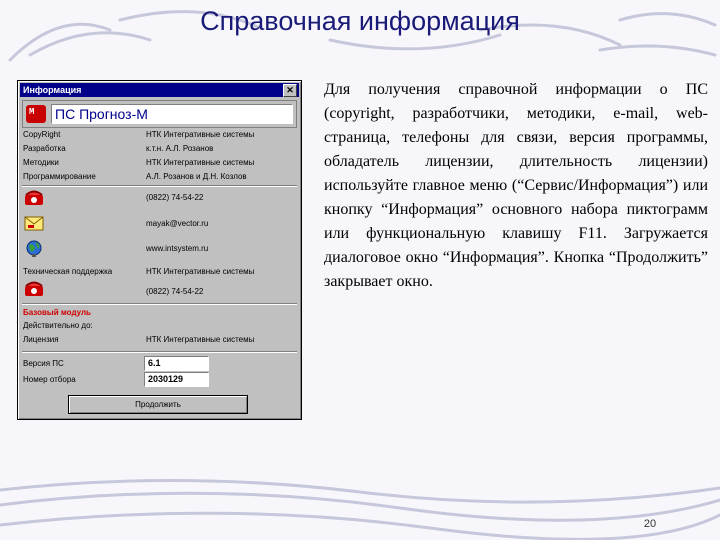 The height and width of the screenshot is (540, 720). I want to click on support-label: Техническая поддержка, so click(68, 271).